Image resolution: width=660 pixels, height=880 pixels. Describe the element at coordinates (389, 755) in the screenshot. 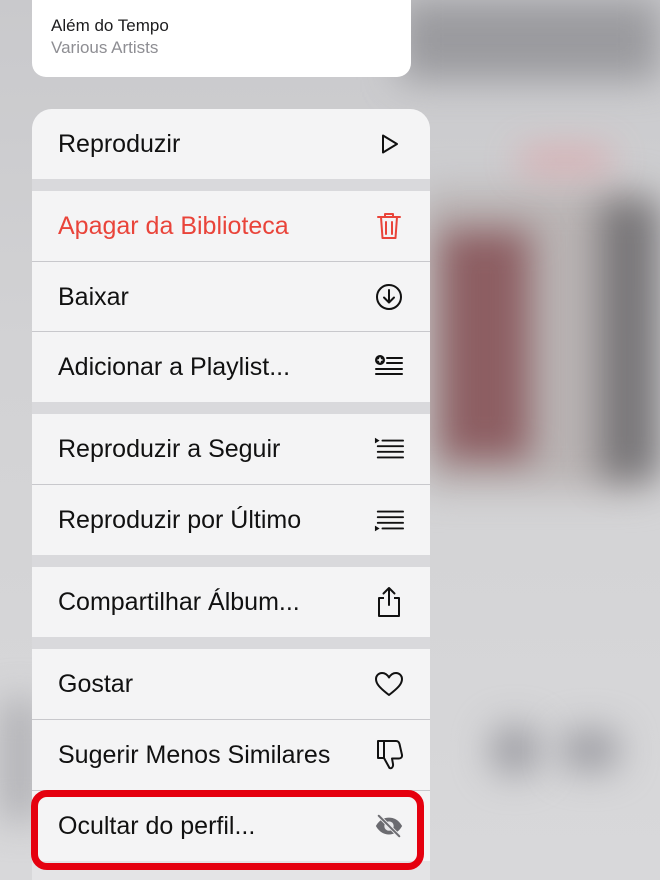

I see `thumbs-down-icon` at that location.